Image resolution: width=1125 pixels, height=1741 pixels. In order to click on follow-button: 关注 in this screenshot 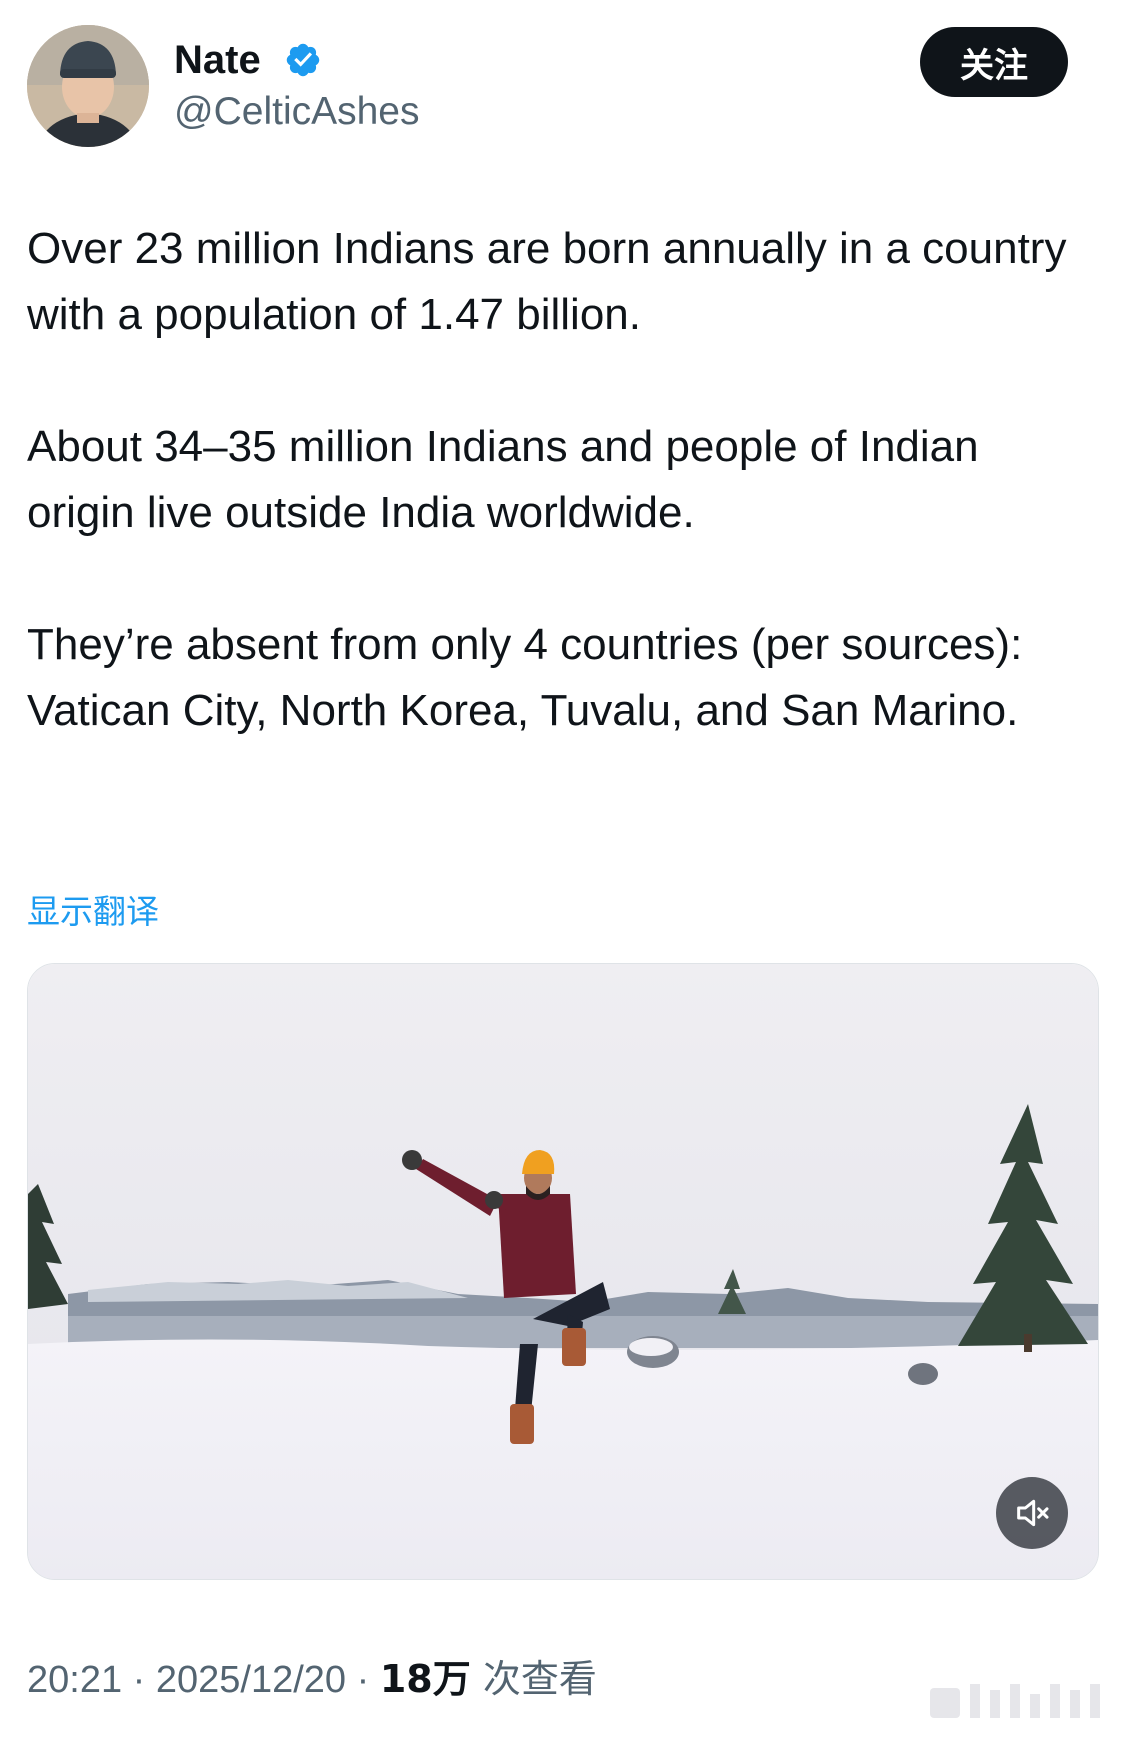, I will do `click(994, 62)`.